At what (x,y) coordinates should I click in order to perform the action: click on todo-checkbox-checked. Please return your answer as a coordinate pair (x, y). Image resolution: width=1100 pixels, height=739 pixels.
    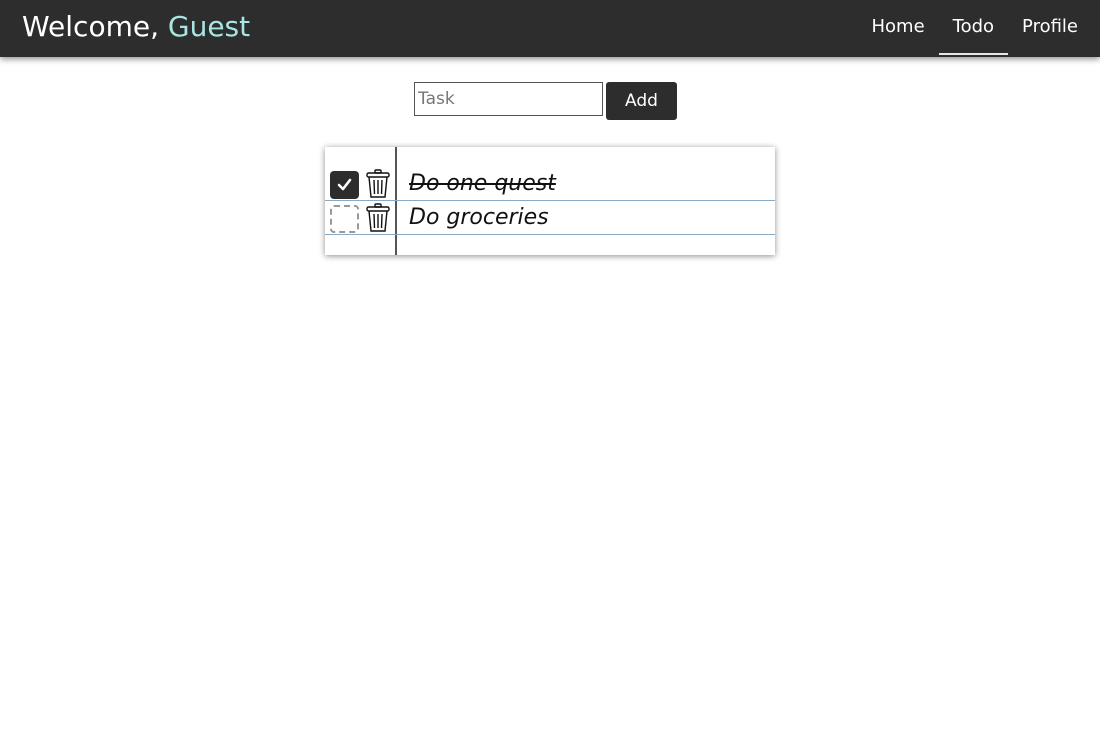
    Looking at the image, I should click on (344, 185).